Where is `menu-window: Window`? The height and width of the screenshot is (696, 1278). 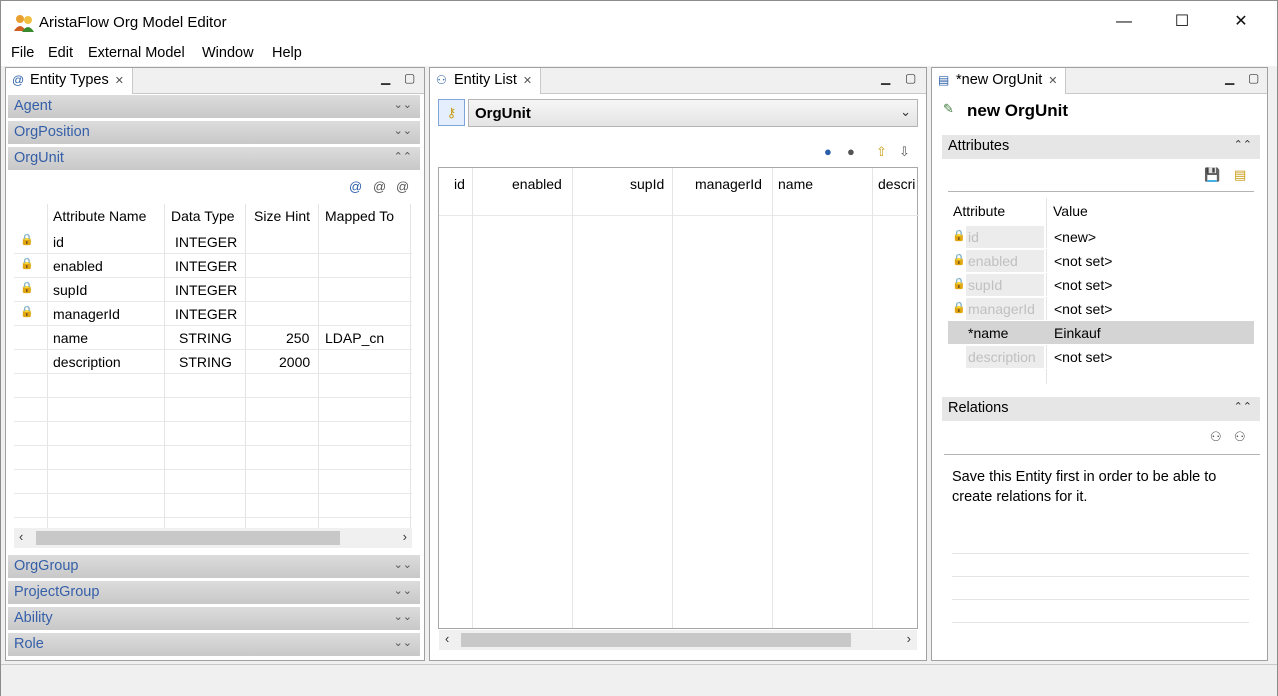
menu-window: Window is located at coordinates (228, 53).